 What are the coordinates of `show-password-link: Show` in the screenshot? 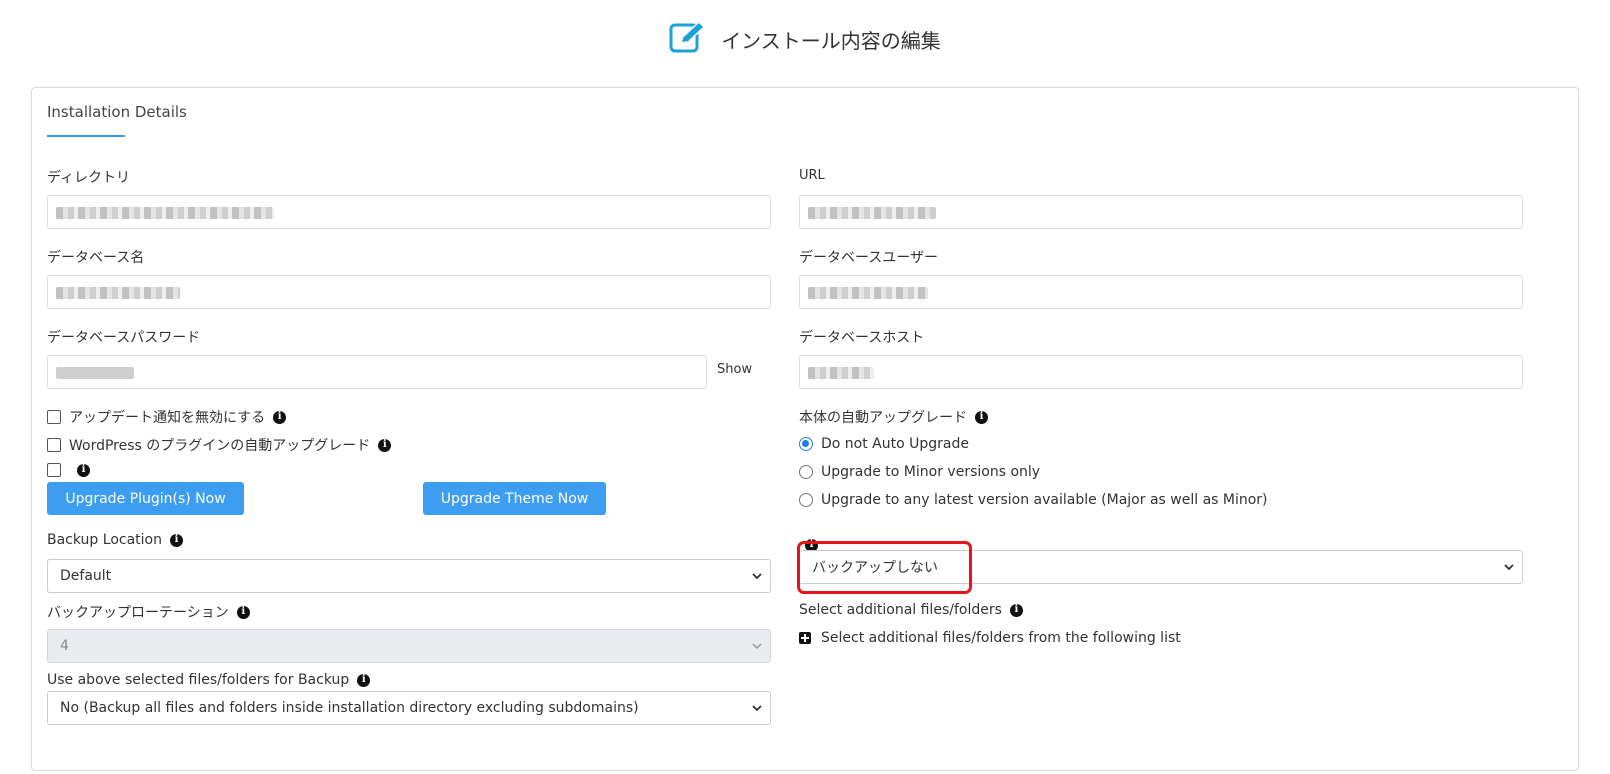 It's located at (734, 369).